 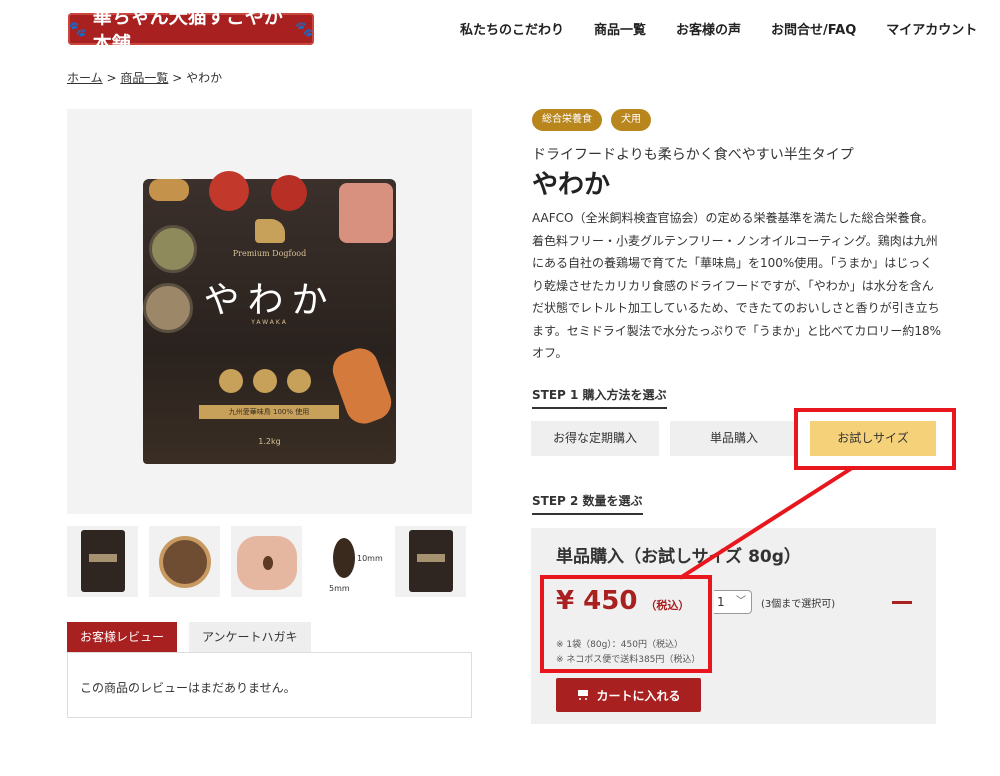 What do you see at coordinates (734, 438) in the screenshot?
I see `option-single-purchase: 単品購入` at bounding box center [734, 438].